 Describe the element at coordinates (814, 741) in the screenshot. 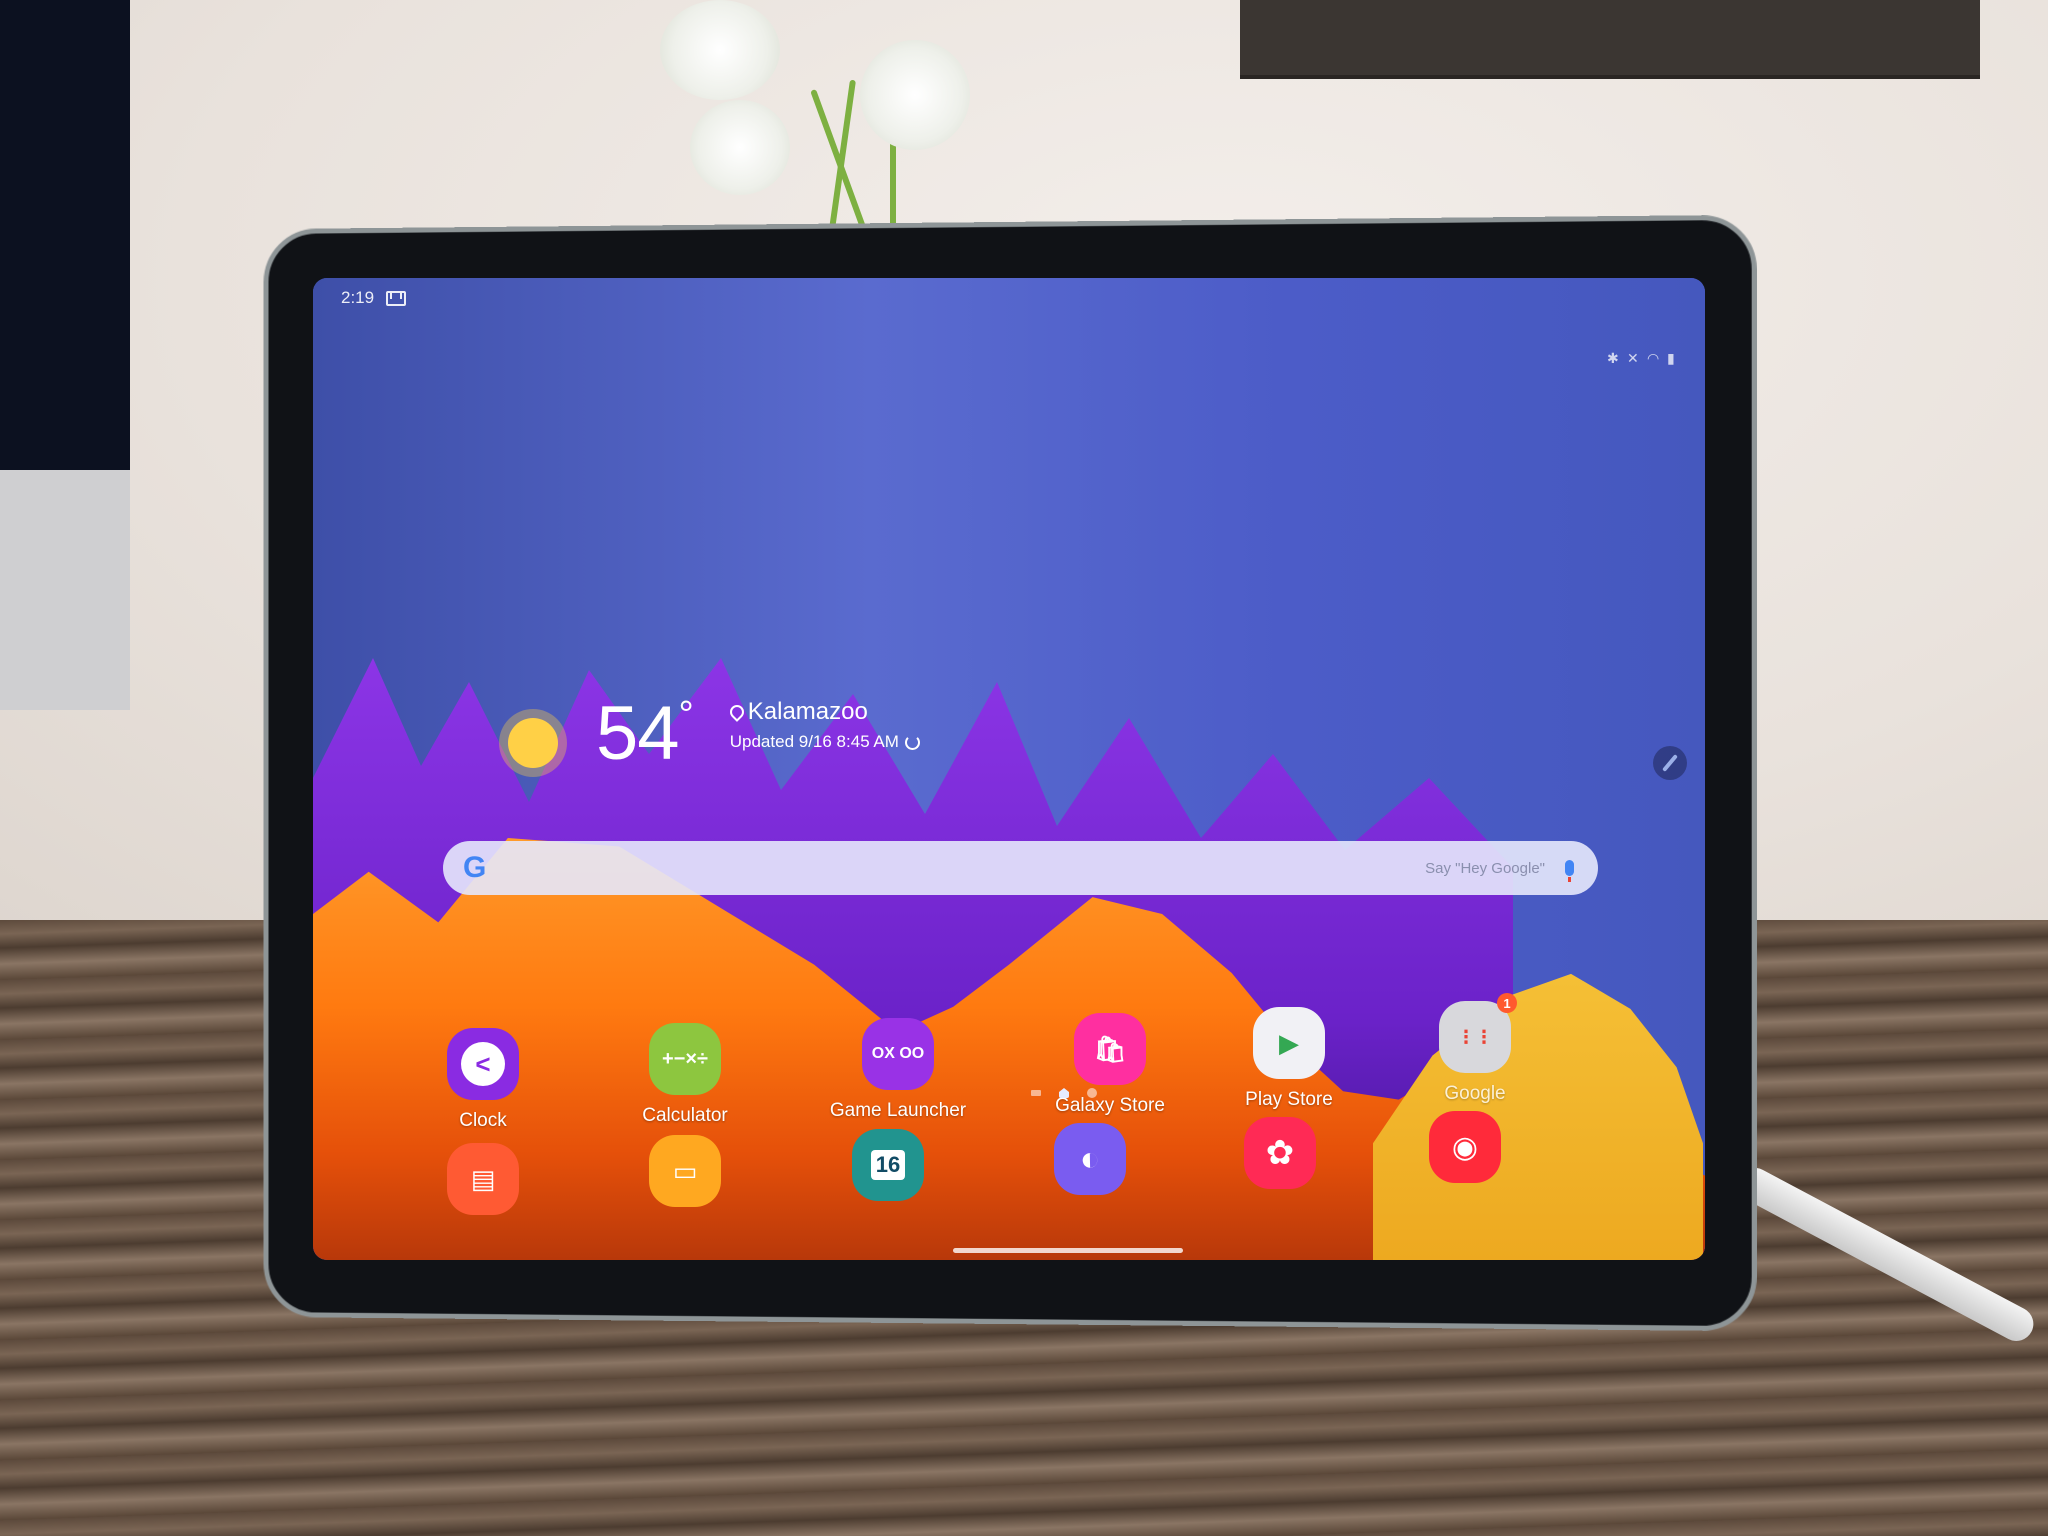

I see `updated-text: Updated 9/16 8:45 AM` at that location.